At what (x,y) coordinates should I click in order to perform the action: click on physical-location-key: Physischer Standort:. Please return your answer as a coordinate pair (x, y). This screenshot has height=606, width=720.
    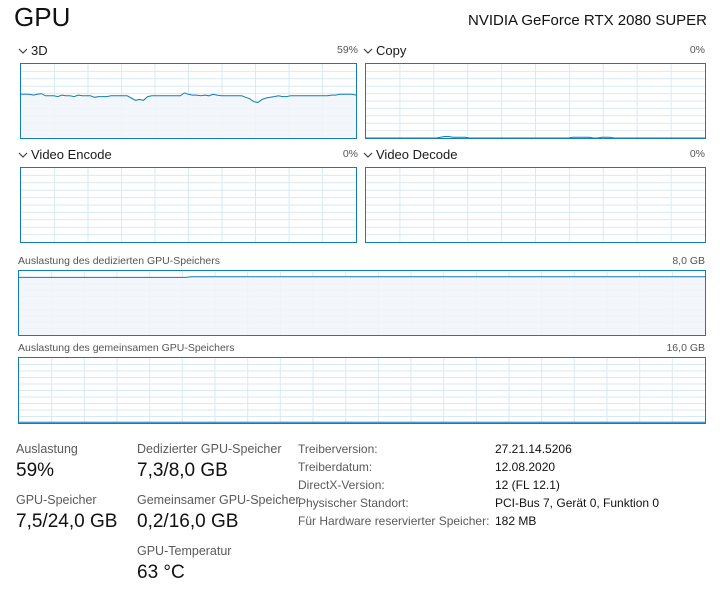
    Looking at the image, I should click on (353, 503).